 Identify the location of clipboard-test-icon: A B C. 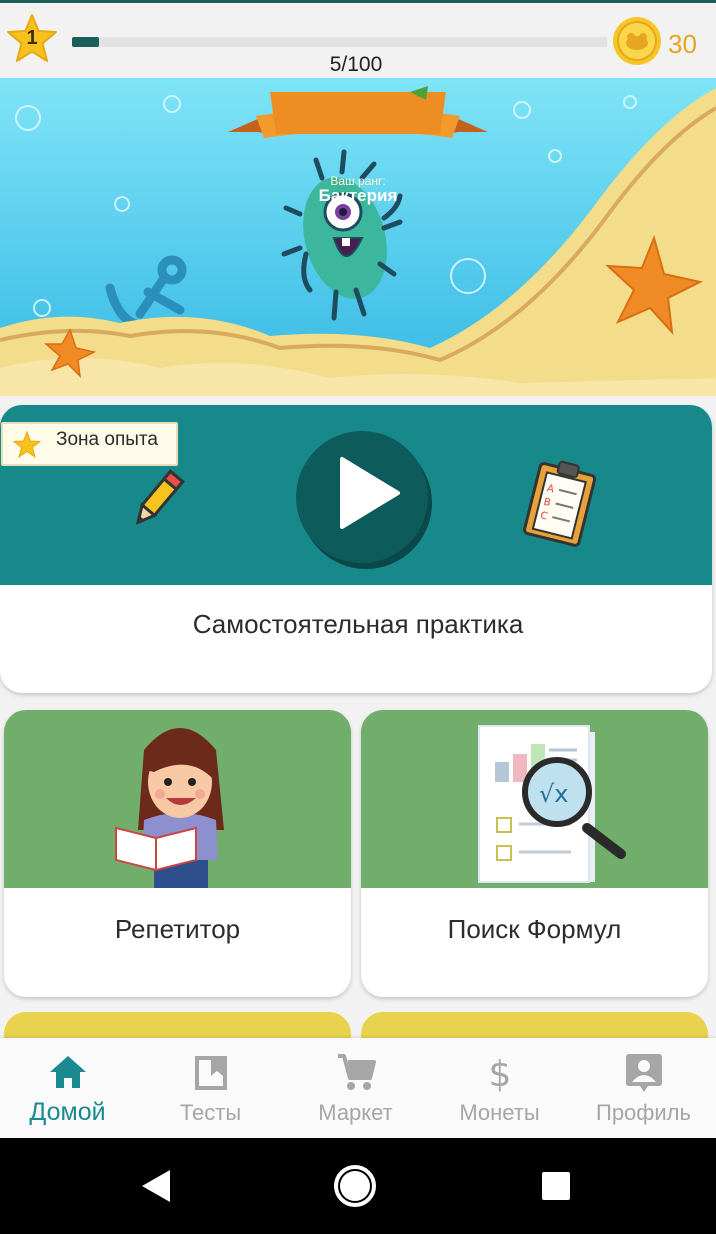
(560, 503).